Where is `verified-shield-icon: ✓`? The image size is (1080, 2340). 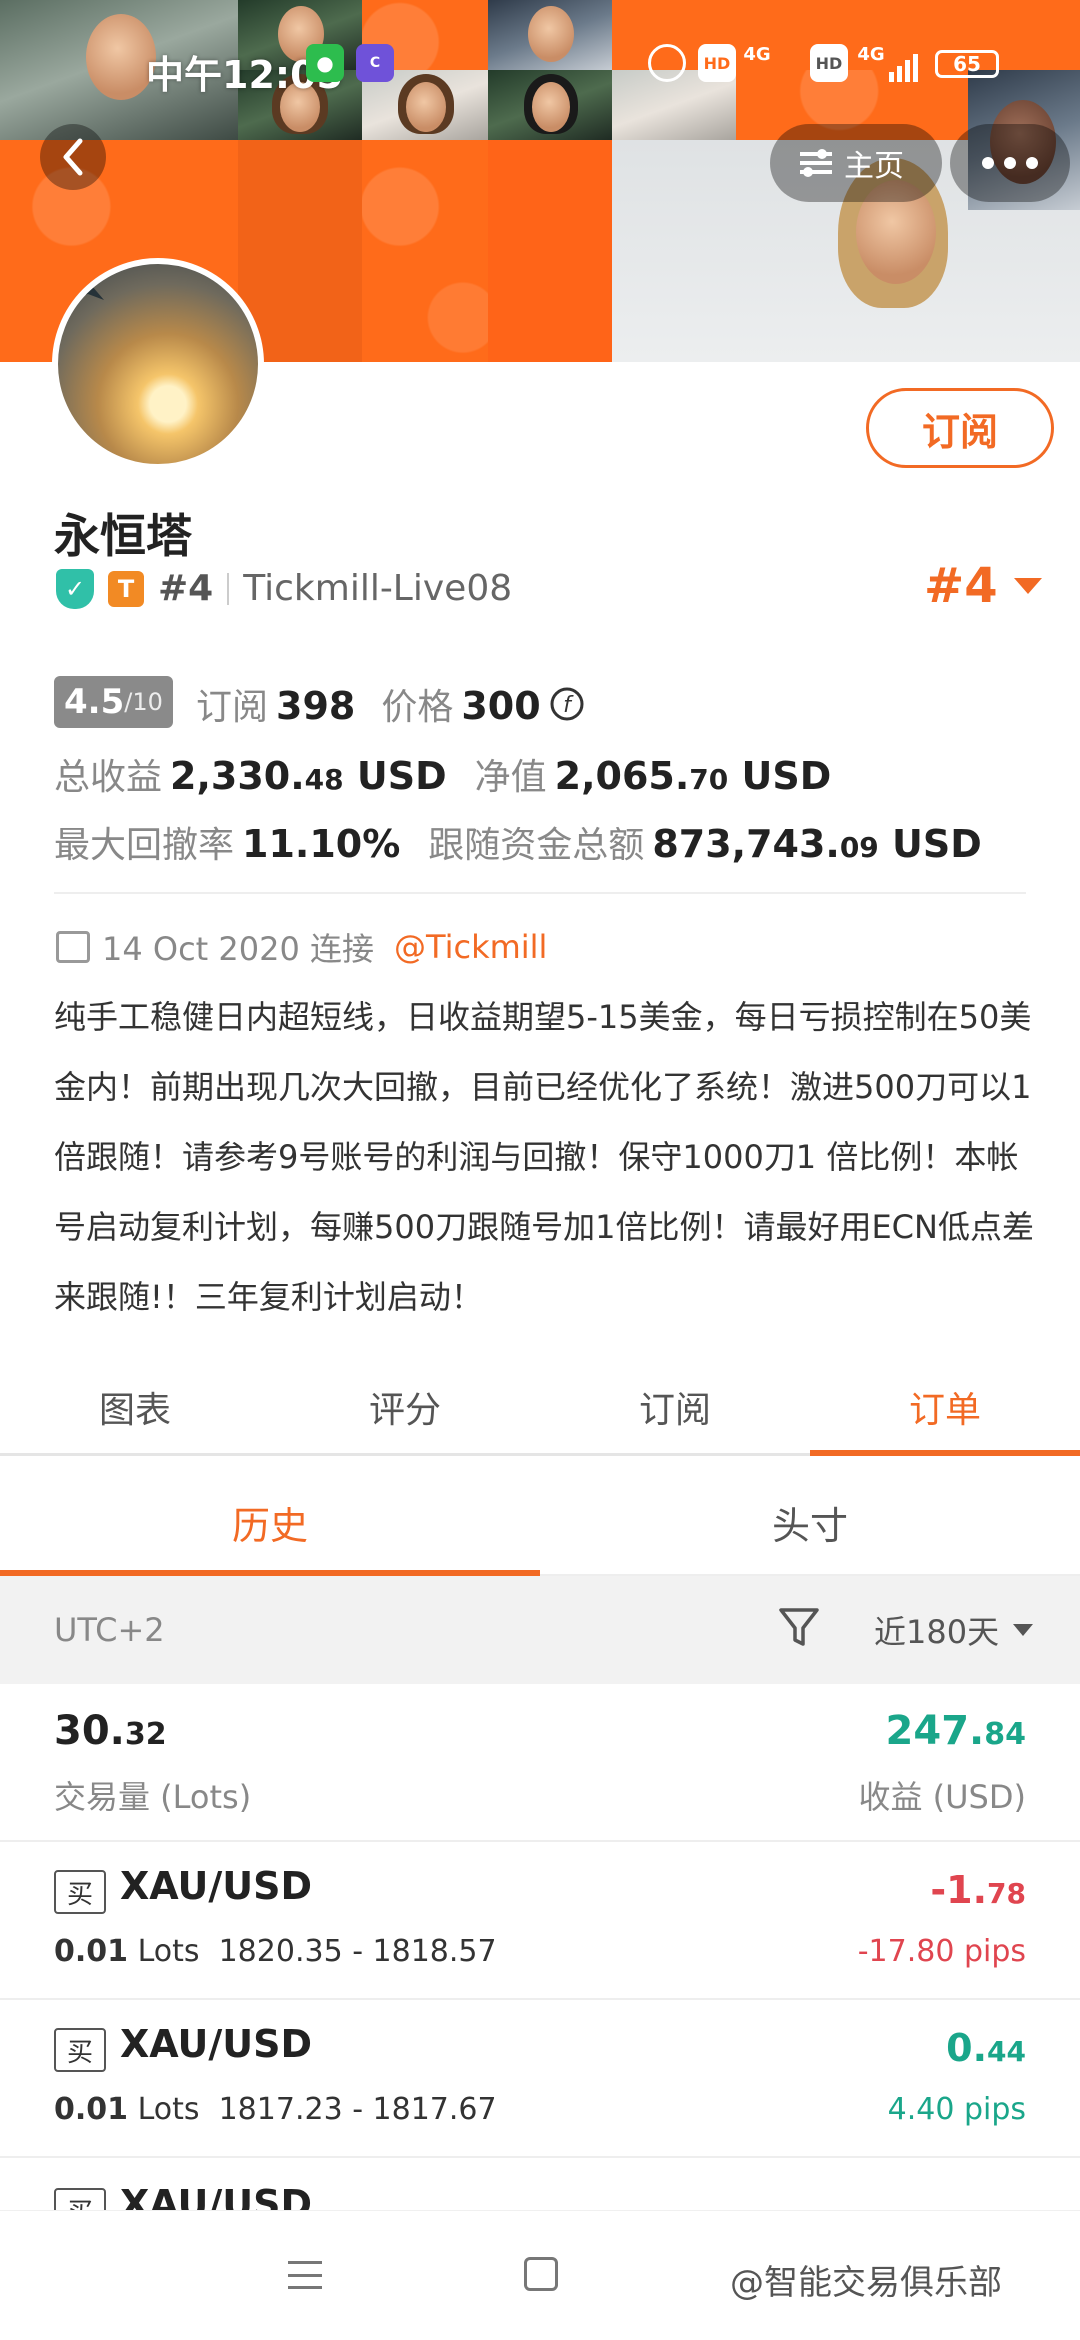
verified-shield-icon: ✓ is located at coordinates (75, 588).